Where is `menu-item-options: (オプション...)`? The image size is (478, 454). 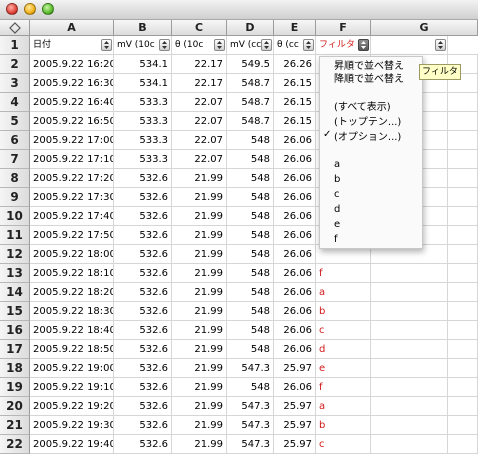 menu-item-options: (オプション...) is located at coordinates (367, 137).